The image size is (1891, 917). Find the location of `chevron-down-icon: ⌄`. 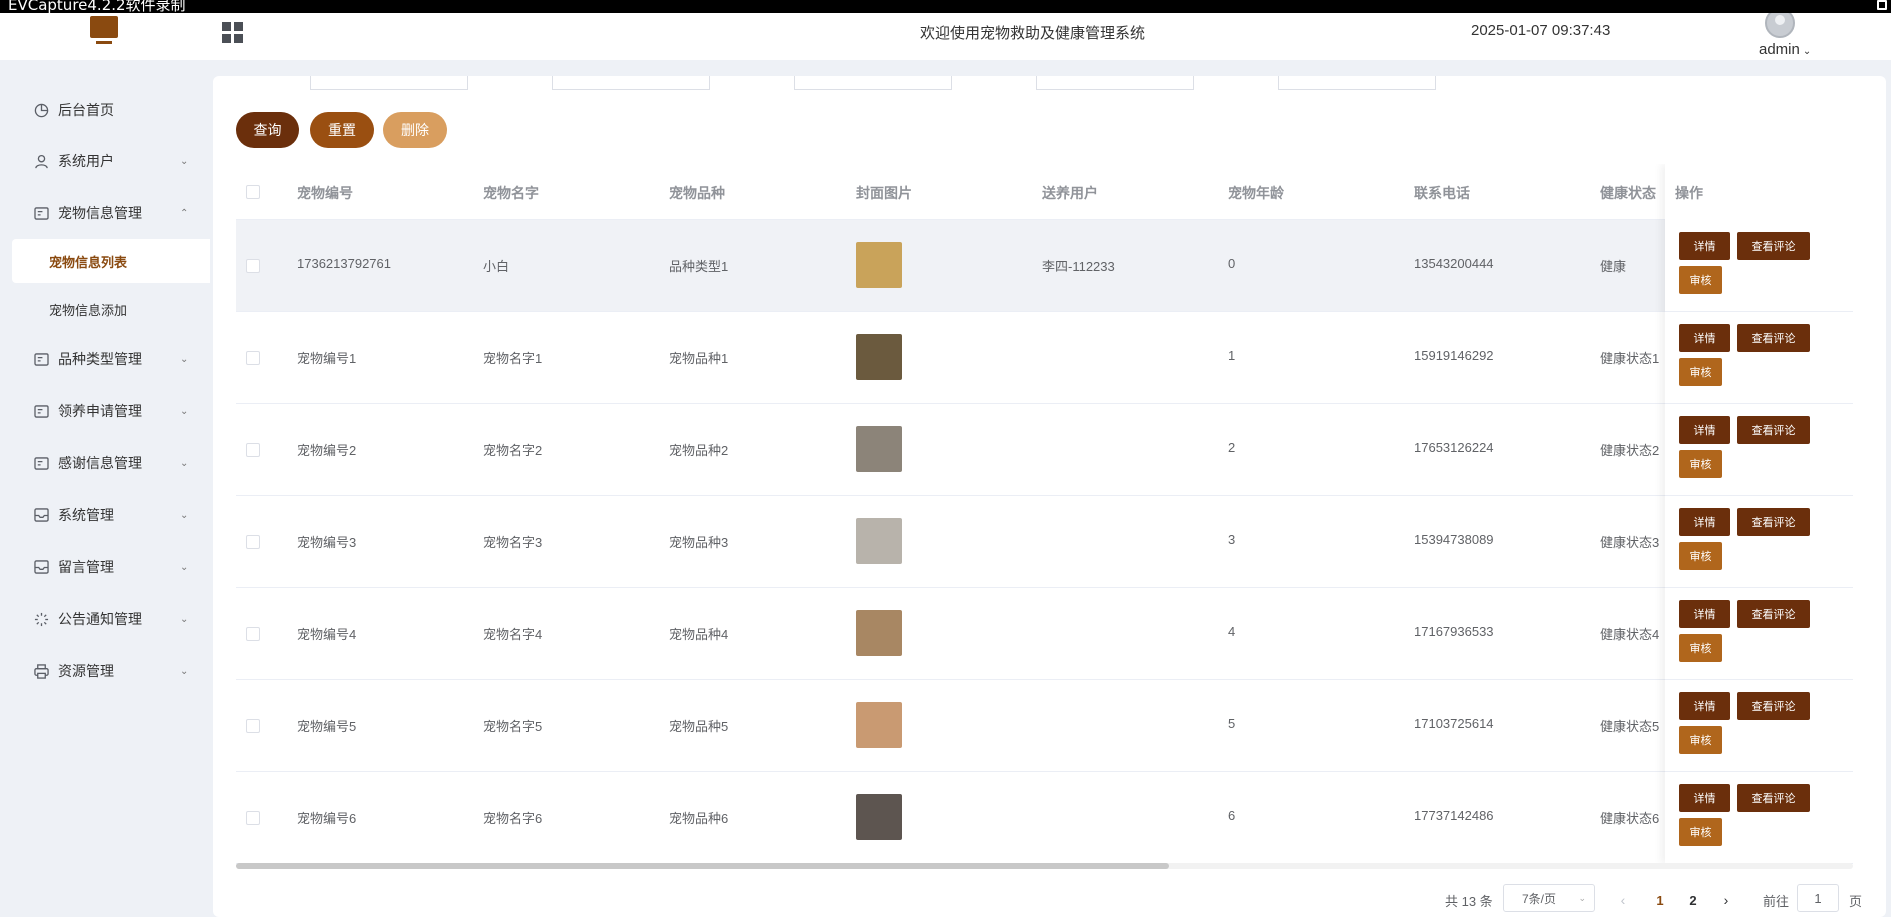

chevron-down-icon: ⌄ is located at coordinates (184, 359).